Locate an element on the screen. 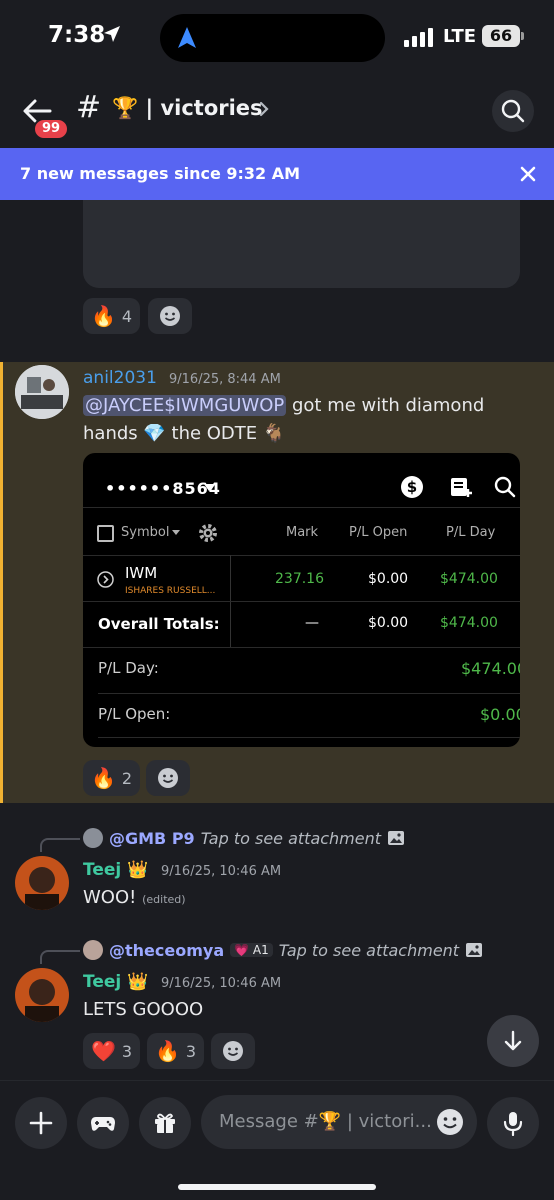 This screenshot has height=1200, width=554. reply-reference: @GMB P9 Tap to see attachment is located at coordinates (244, 838).